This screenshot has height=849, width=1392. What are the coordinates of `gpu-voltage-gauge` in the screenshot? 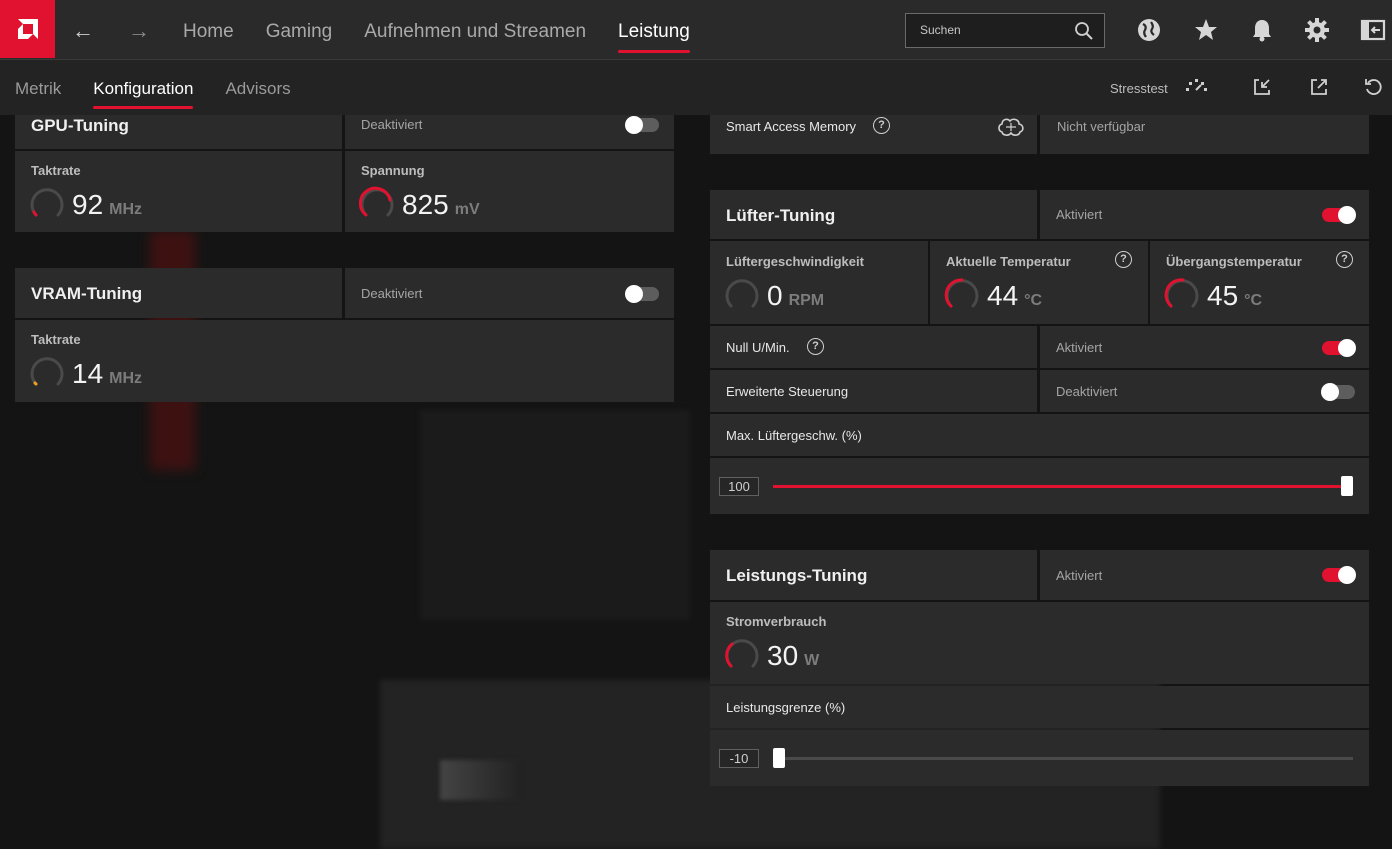 It's located at (376, 201).